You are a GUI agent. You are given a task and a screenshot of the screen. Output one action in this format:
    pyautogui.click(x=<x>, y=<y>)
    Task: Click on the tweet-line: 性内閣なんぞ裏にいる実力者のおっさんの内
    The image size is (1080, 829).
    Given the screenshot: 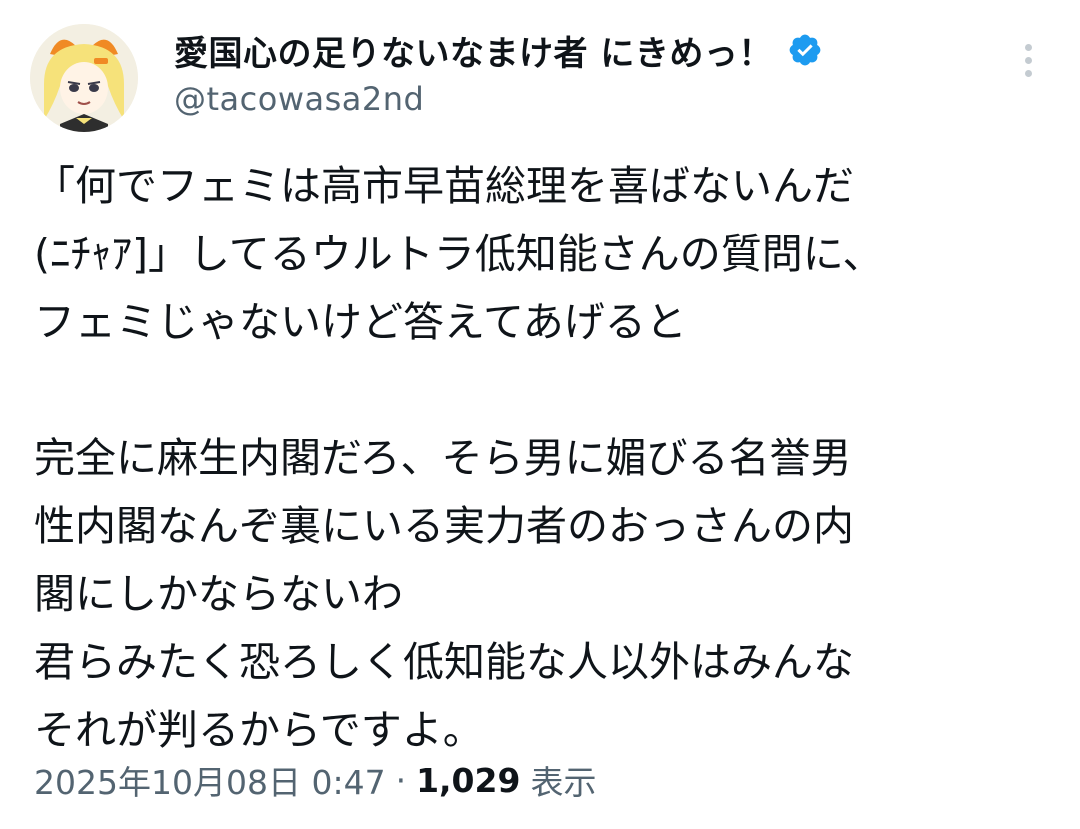 What is the action you would take?
    pyautogui.click(x=444, y=526)
    